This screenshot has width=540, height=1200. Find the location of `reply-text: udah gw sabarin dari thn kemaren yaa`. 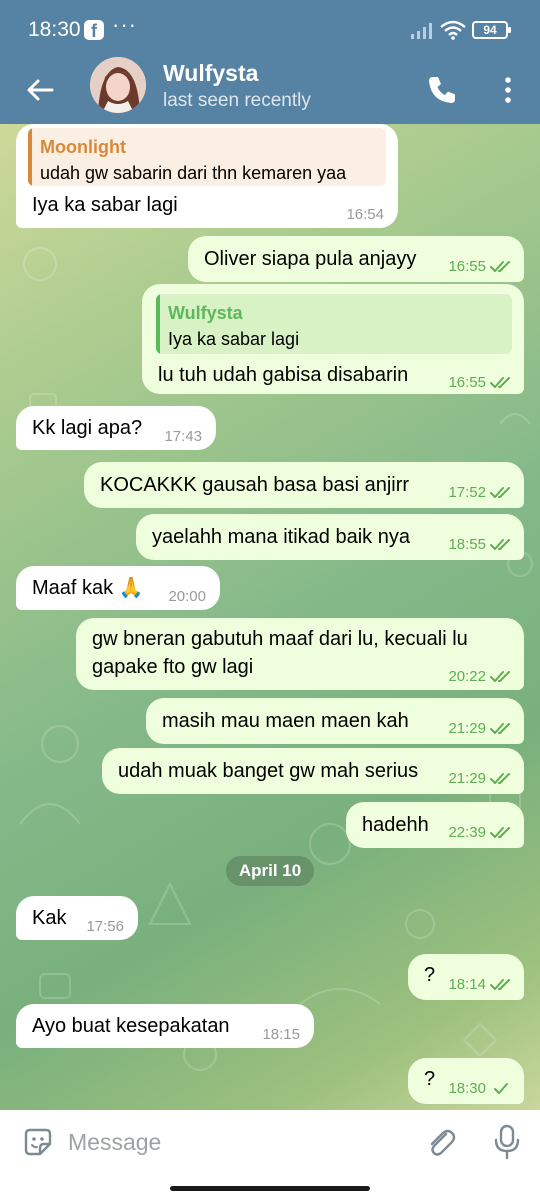

reply-text: udah gw sabarin dari thn kemaren yaa is located at coordinates (193, 173).